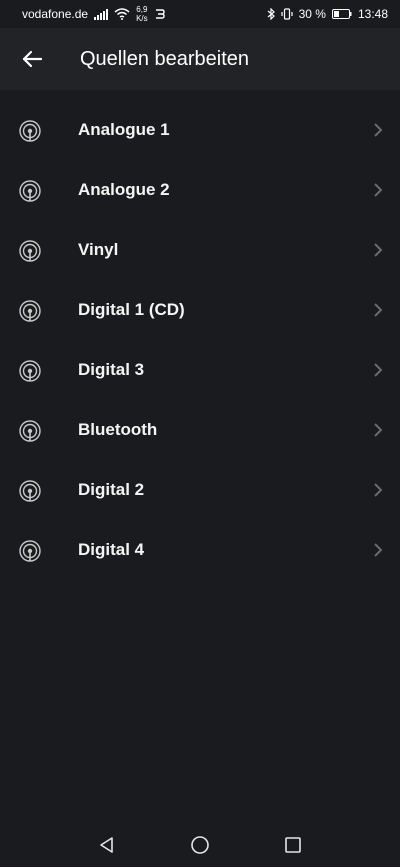 Image resolution: width=400 pixels, height=867 pixels. Describe the element at coordinates (142, 18) in the screenshot. I see `network-speed-unit: K/s` at that location.